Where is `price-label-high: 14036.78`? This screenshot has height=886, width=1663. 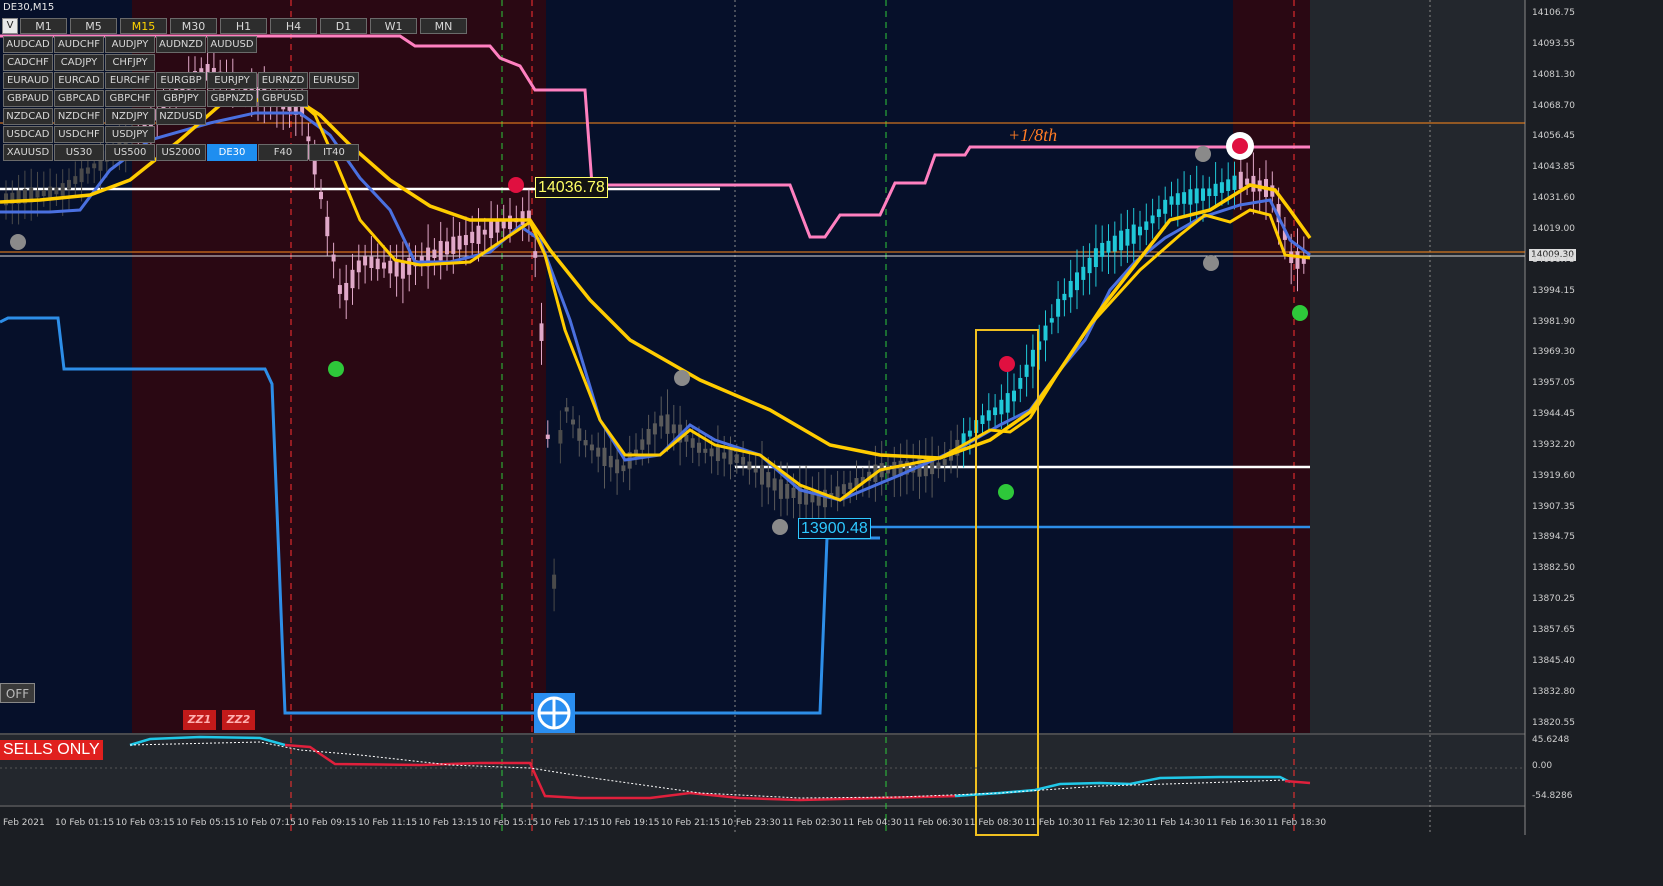 price-label-high: 14036.78 is located at coordinates (571, 187).